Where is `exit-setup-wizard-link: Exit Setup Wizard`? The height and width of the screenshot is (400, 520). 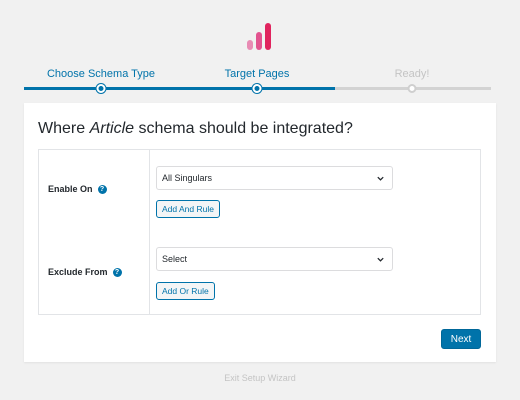
exit-setup-wizard-link: Exit Setup Wizard is located at coordinates (260, 378).